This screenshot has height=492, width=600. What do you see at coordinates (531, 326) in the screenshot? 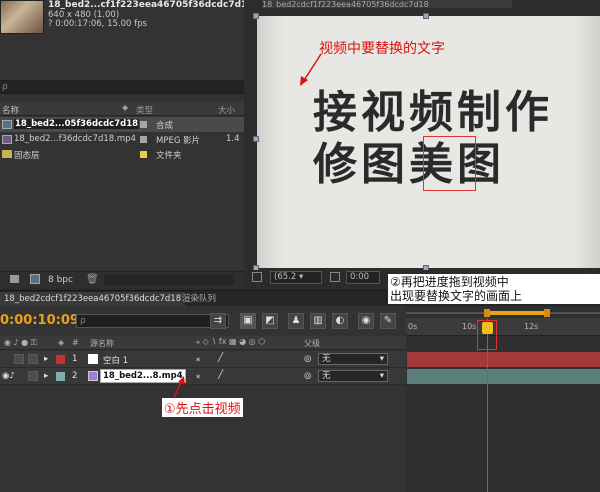
I see `ruler-label: 12s` at bounding box center [531, 326].